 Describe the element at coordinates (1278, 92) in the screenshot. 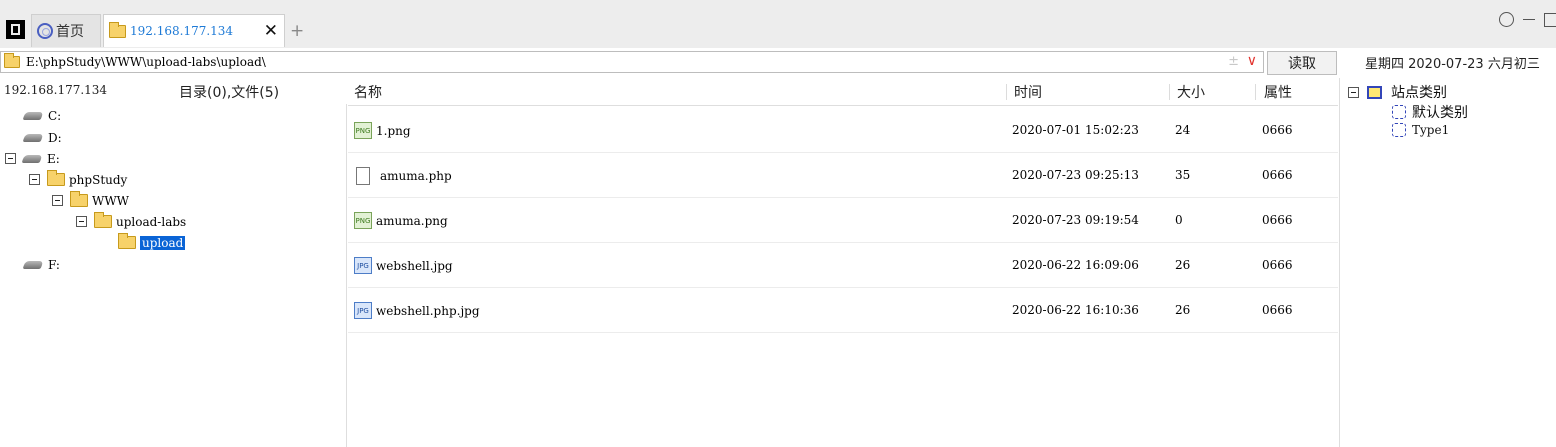

I see `column-header-attr: 属性` at that location.